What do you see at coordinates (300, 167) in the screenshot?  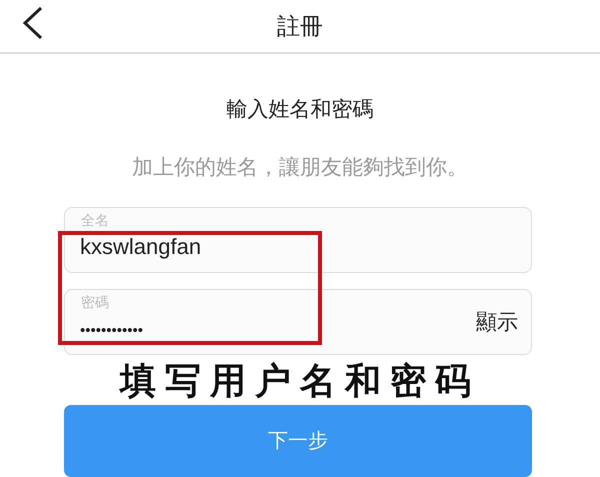 I see `form-subtitle: 加上你的姓名，讓朋友能夠找到你。` at bounding box center [300, 167].